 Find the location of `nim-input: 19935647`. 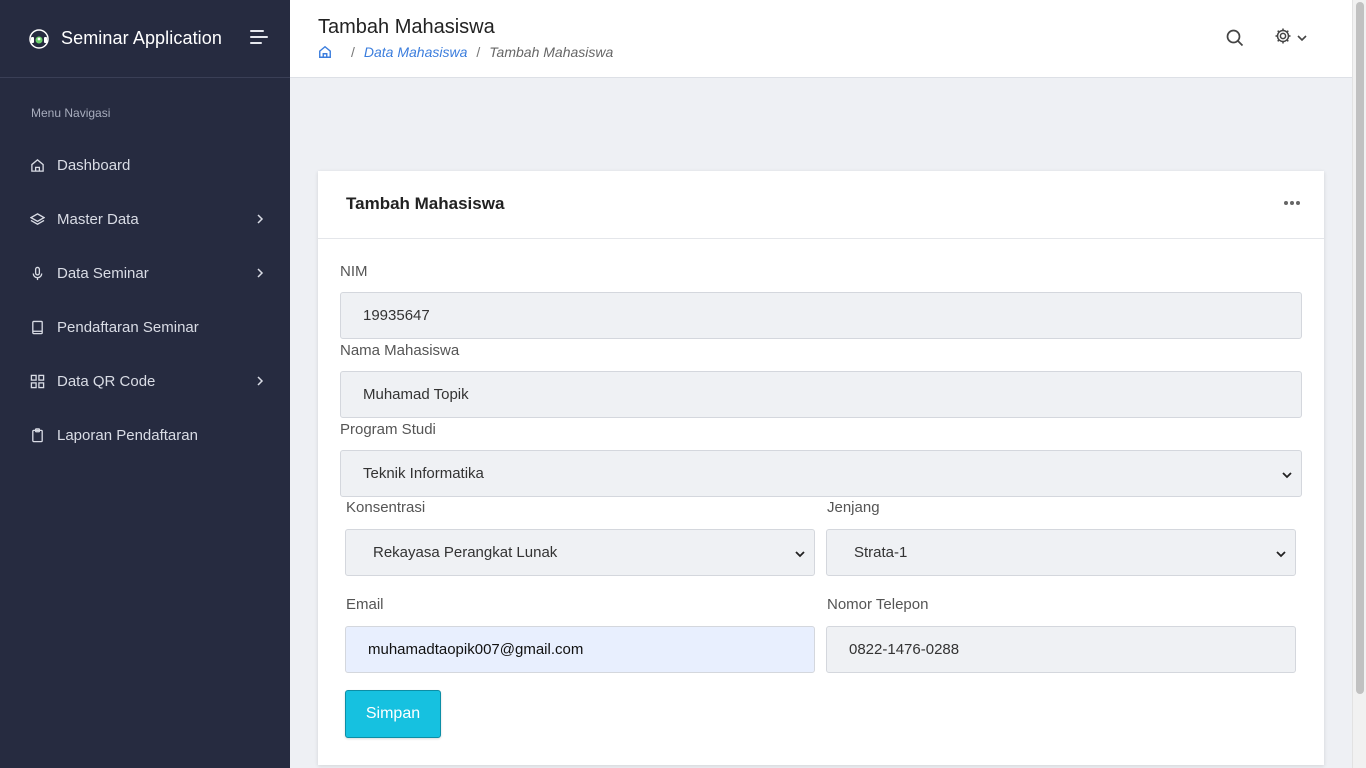

nim-input: 19935647 is located at coordinates (821, 315).